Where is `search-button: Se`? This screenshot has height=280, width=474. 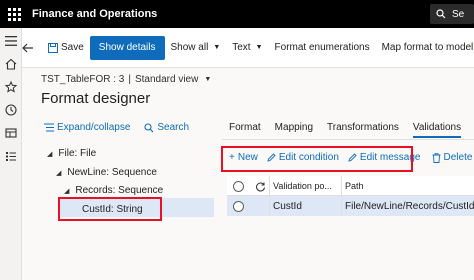
search-button: Se is located at coordinates (452, 14).